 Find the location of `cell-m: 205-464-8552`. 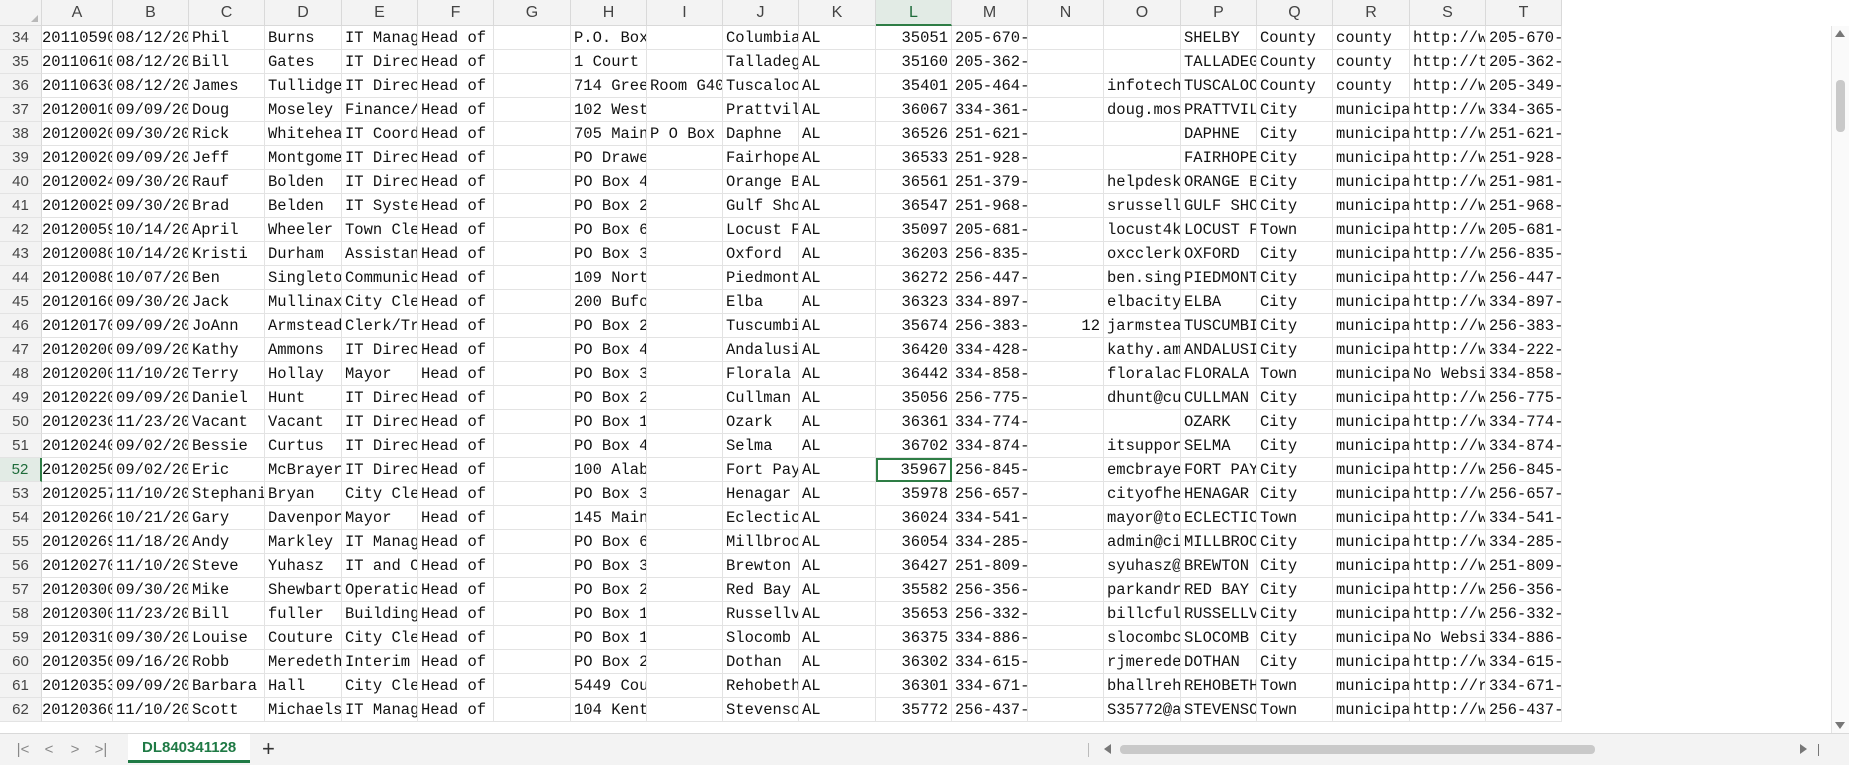

cell-m: 205-464-8552 is located at coordinates (990, 86).